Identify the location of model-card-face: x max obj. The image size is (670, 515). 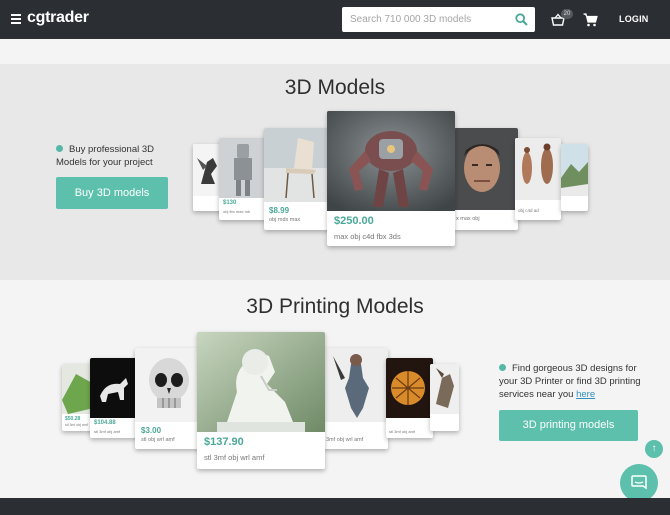
(486, 179).